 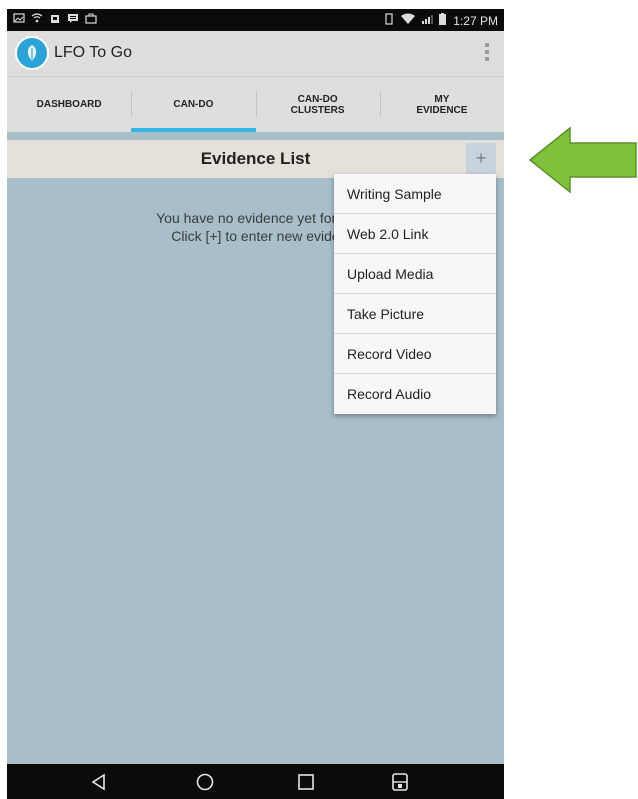 I want to click on tab-can-do: CAN-DO, so click(x=193, y=104).